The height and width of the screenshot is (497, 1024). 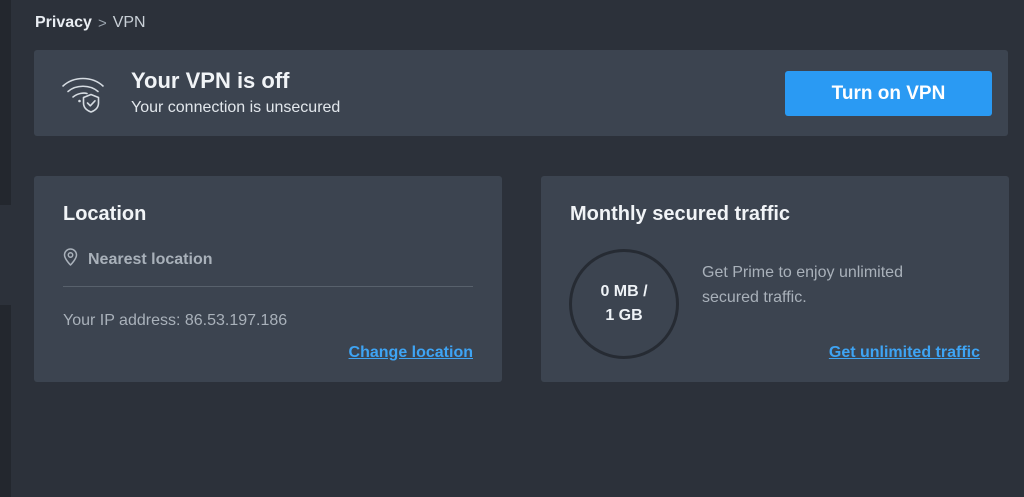 I want to click on traffic-usage-ring: 0 MB / 1 GB, so click(x=624, y=304).